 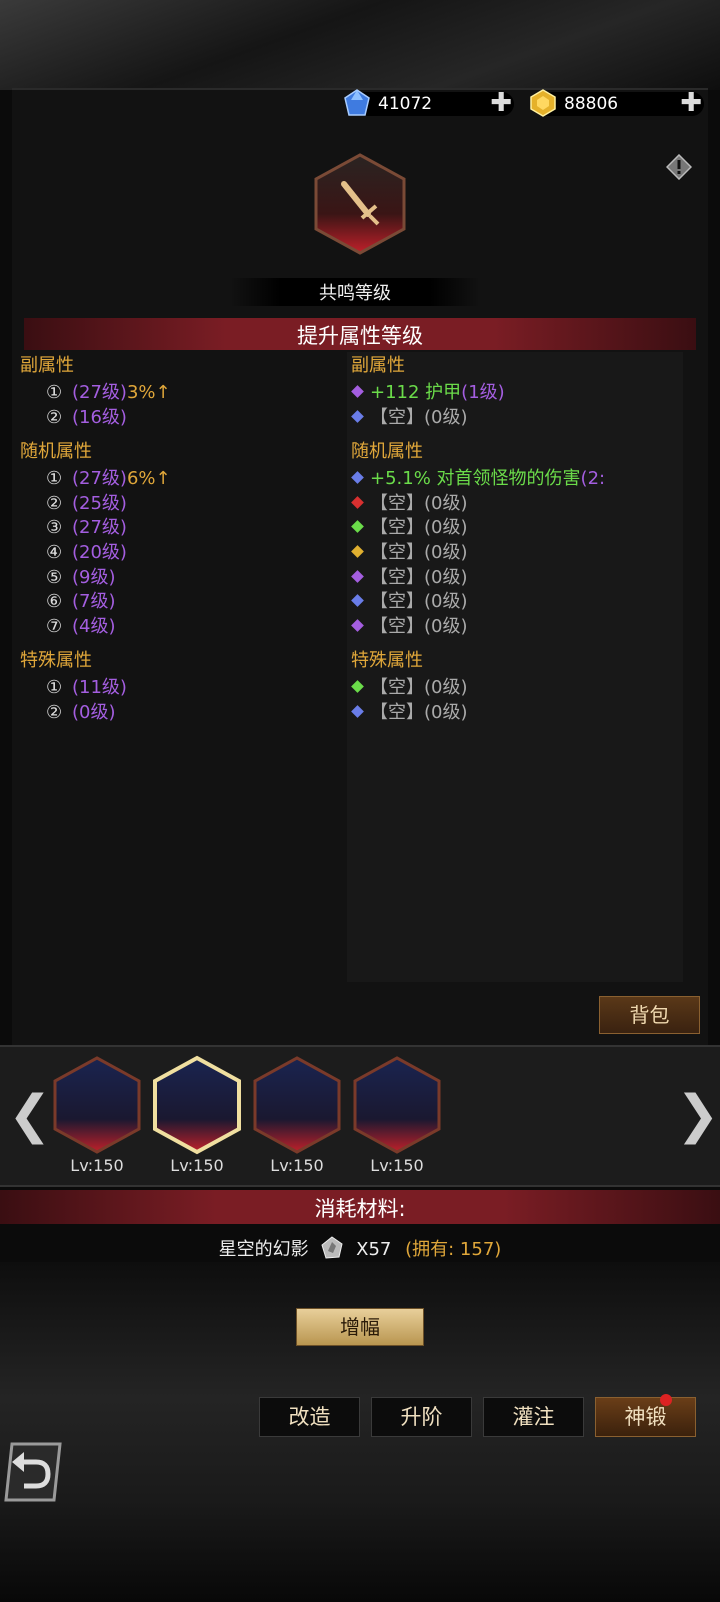 What do you see at coordinates (54, 626) in the screenshot?
I see `row-number: ⑦` at bounding box center [54, 626].